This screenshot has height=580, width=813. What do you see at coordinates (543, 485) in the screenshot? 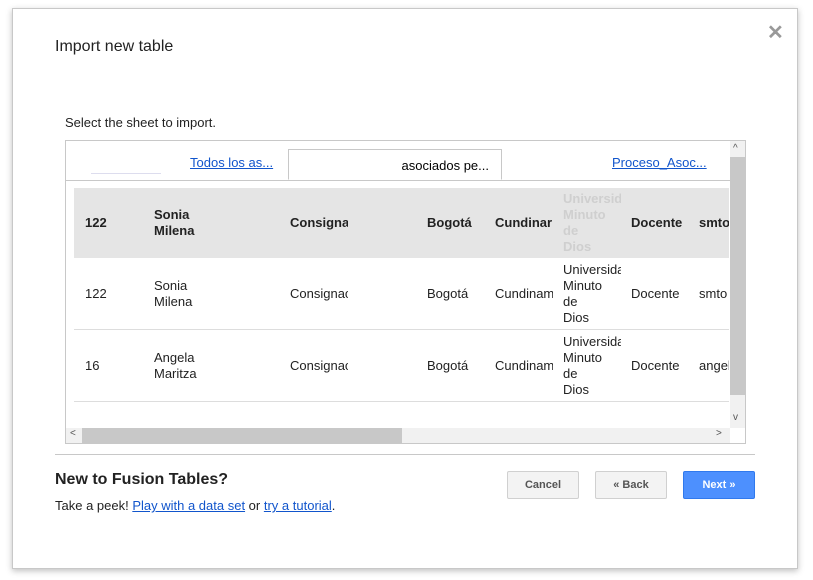
I see `cancel-button: Cancel` at bounding box center [543, 485].